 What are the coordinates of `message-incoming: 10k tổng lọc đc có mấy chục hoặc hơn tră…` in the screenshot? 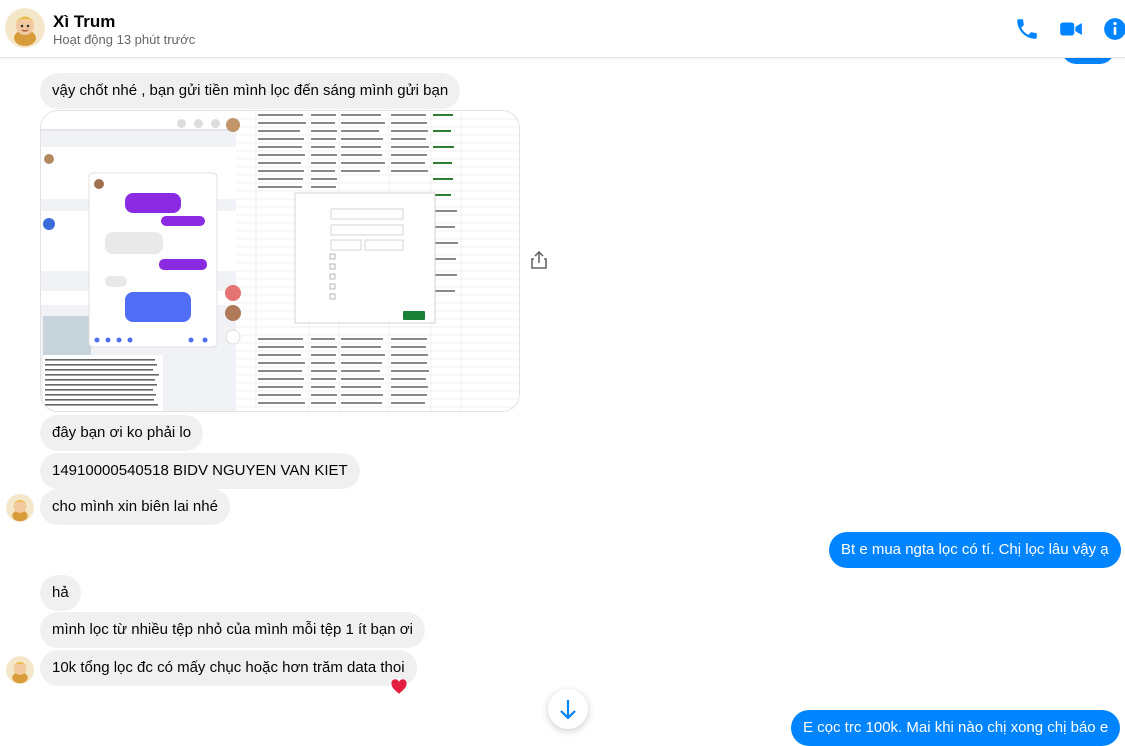 It's located at (228, 668).